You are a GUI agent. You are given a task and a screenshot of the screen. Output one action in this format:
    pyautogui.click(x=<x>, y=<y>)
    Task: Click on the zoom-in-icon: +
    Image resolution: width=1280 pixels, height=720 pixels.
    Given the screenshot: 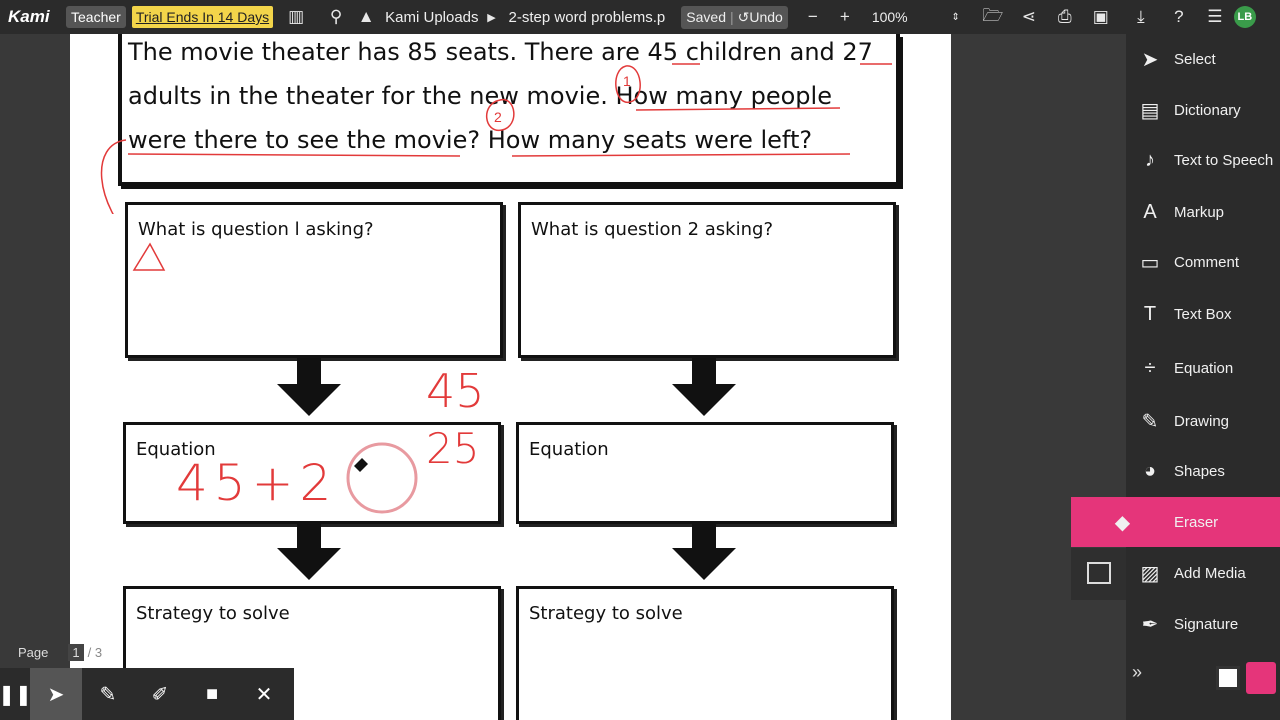 What is the action you would take?
    pyautogui.click(x=845, y=17)
    